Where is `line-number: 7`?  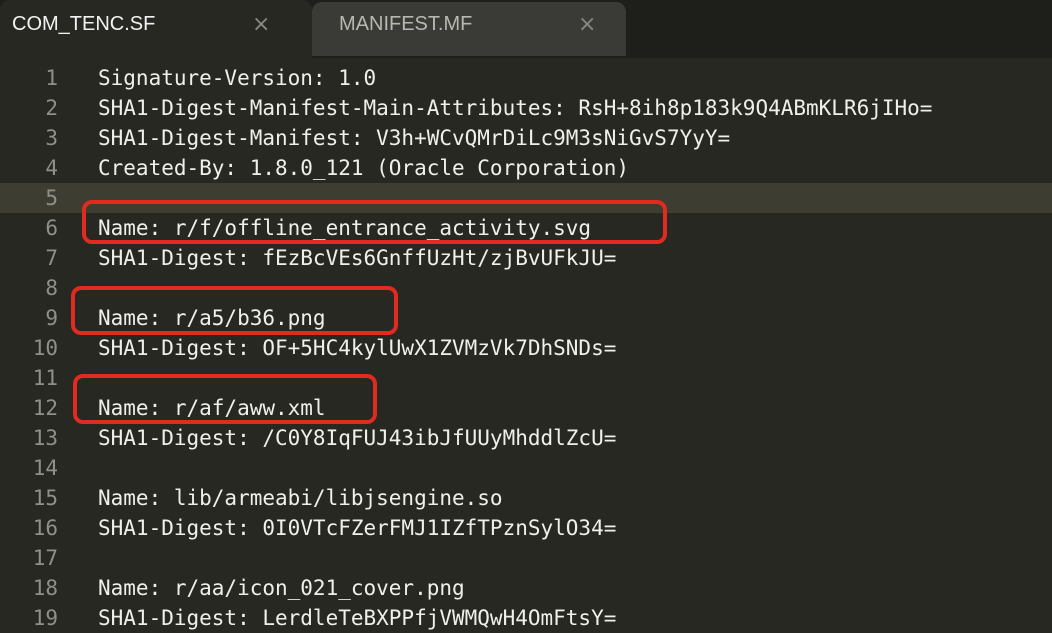
line-number: 7 is located at coordinates (51, 258).